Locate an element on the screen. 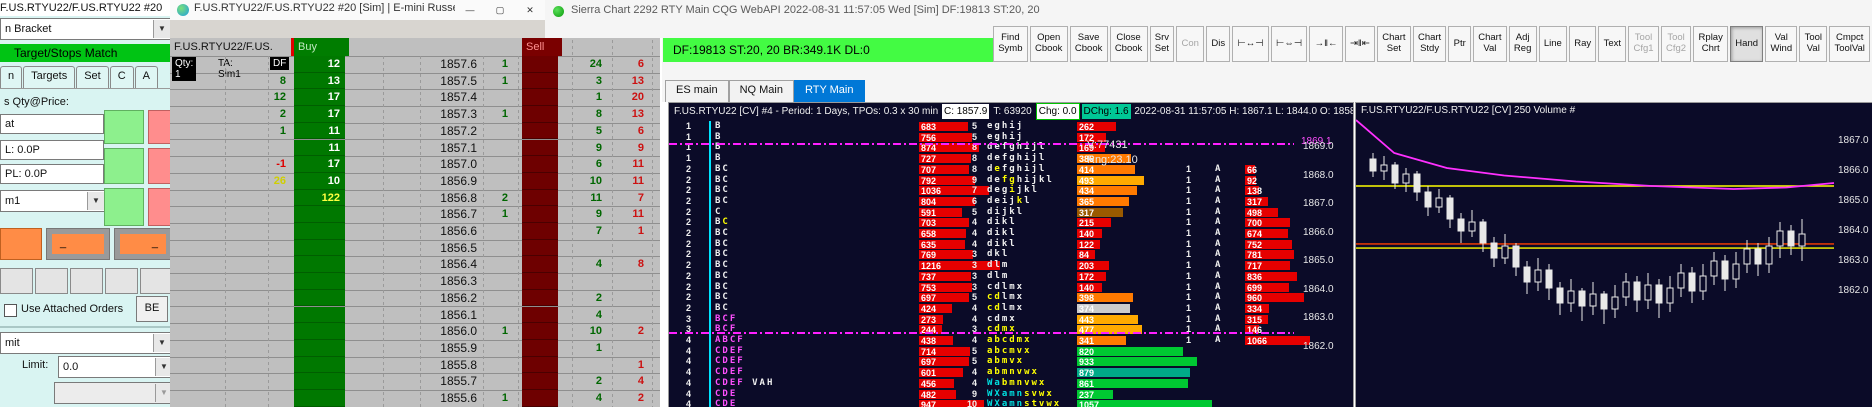 The height and width of the screenshot is (407, 1872). toolbar-button-hand: Hand is located at coordinates (1747, 44).